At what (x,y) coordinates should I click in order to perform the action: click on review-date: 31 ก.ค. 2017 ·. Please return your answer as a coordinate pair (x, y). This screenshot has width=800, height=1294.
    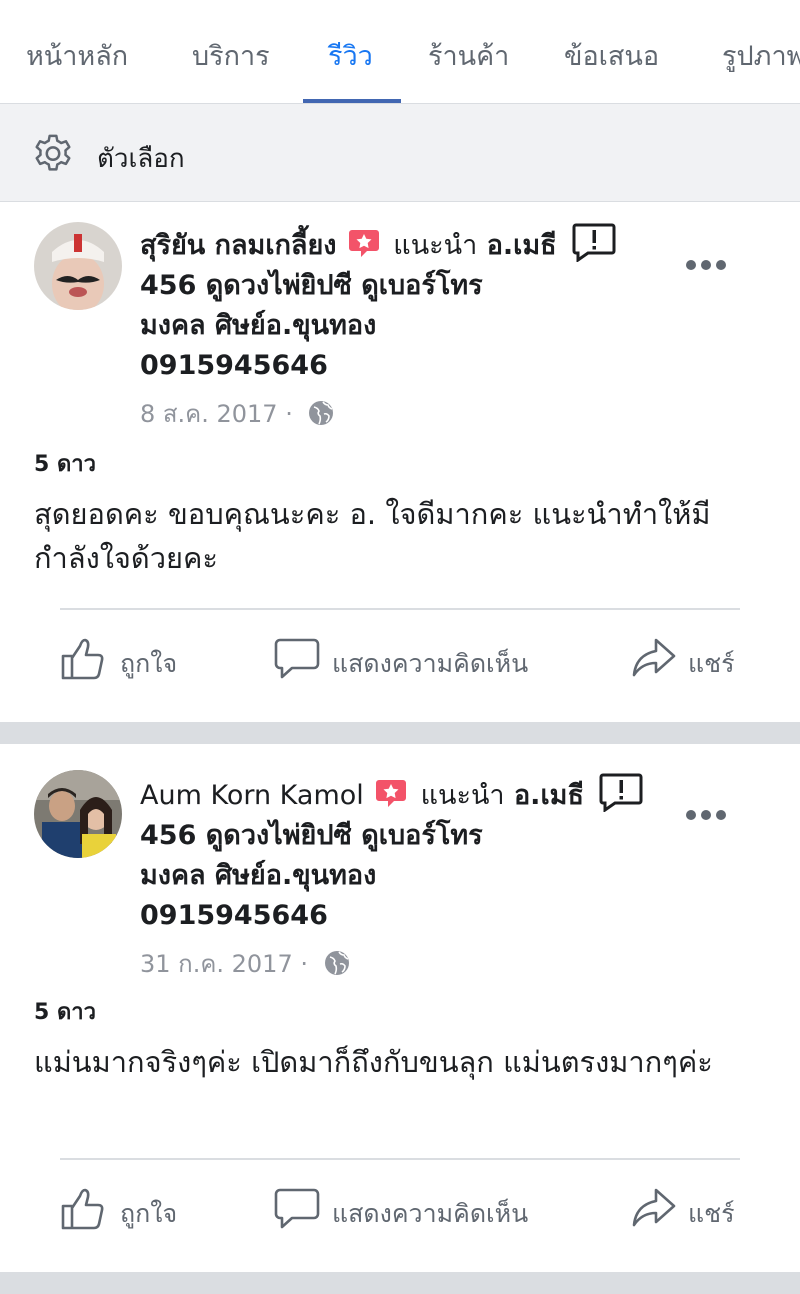
    Looking at the image, I should click on (245, 963).